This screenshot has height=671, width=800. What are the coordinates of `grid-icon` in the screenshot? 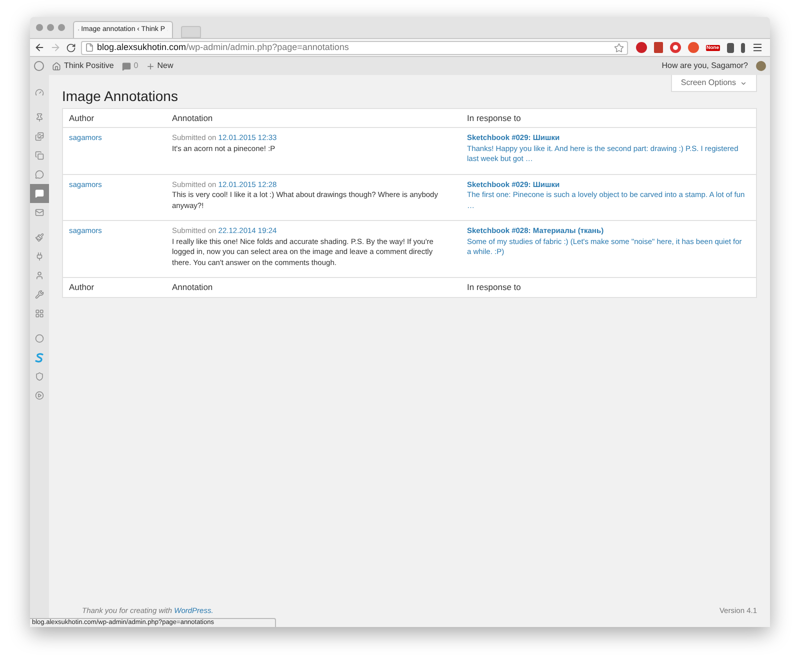 It's located at (39, 313).